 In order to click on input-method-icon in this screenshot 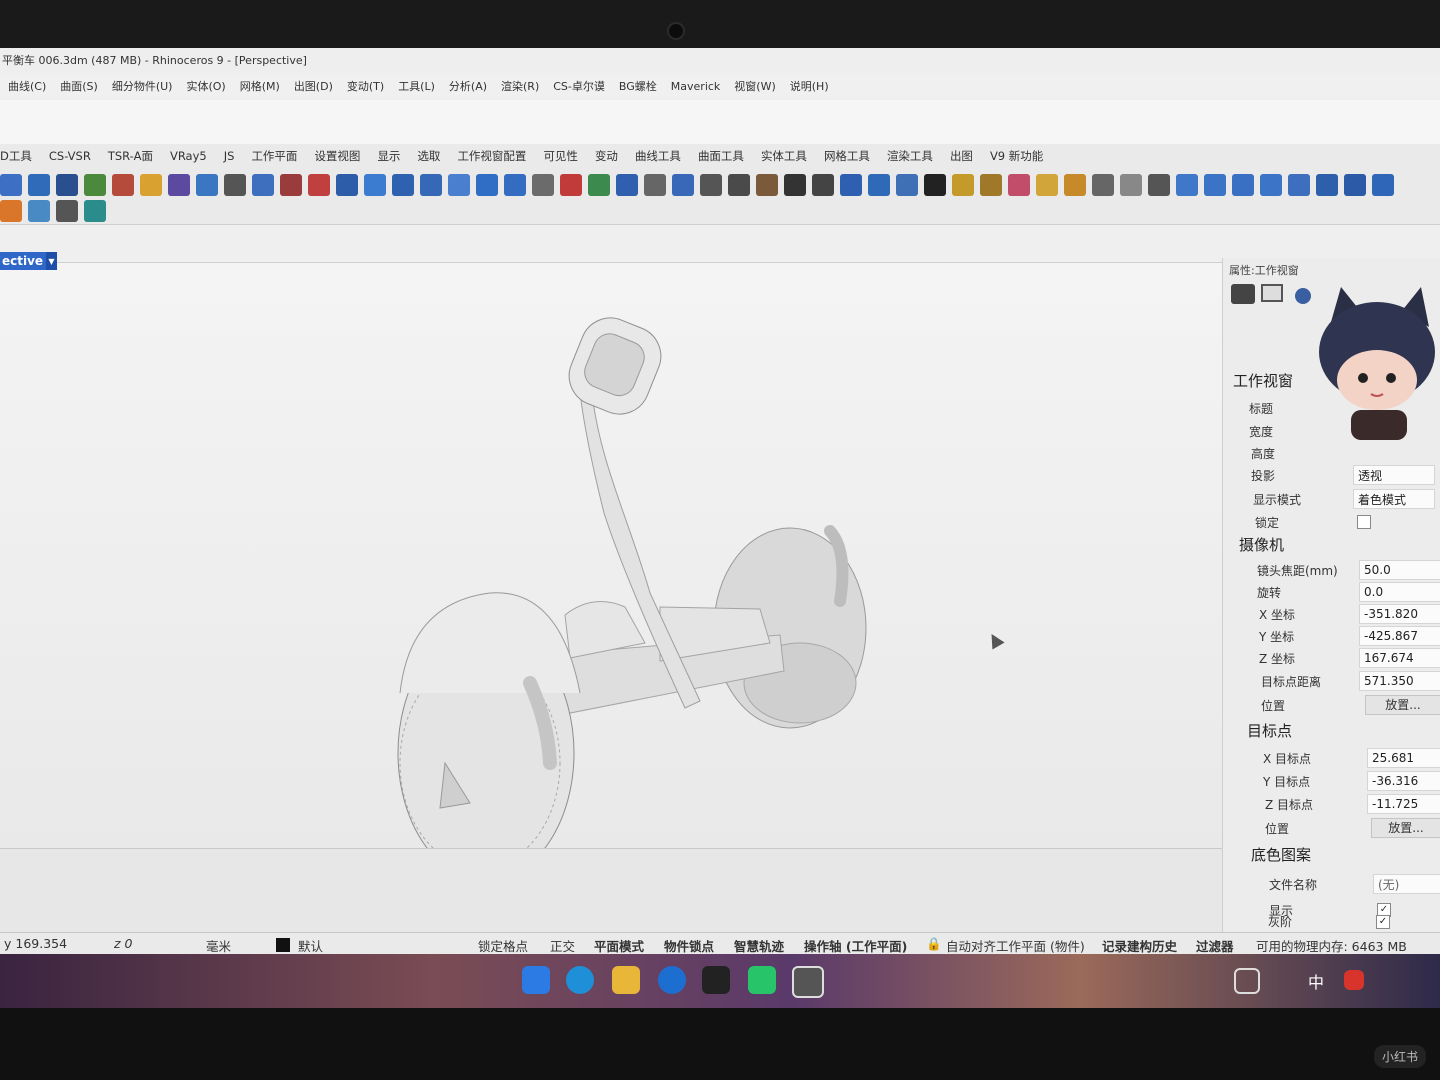, I will do `click(1354, 980)`.